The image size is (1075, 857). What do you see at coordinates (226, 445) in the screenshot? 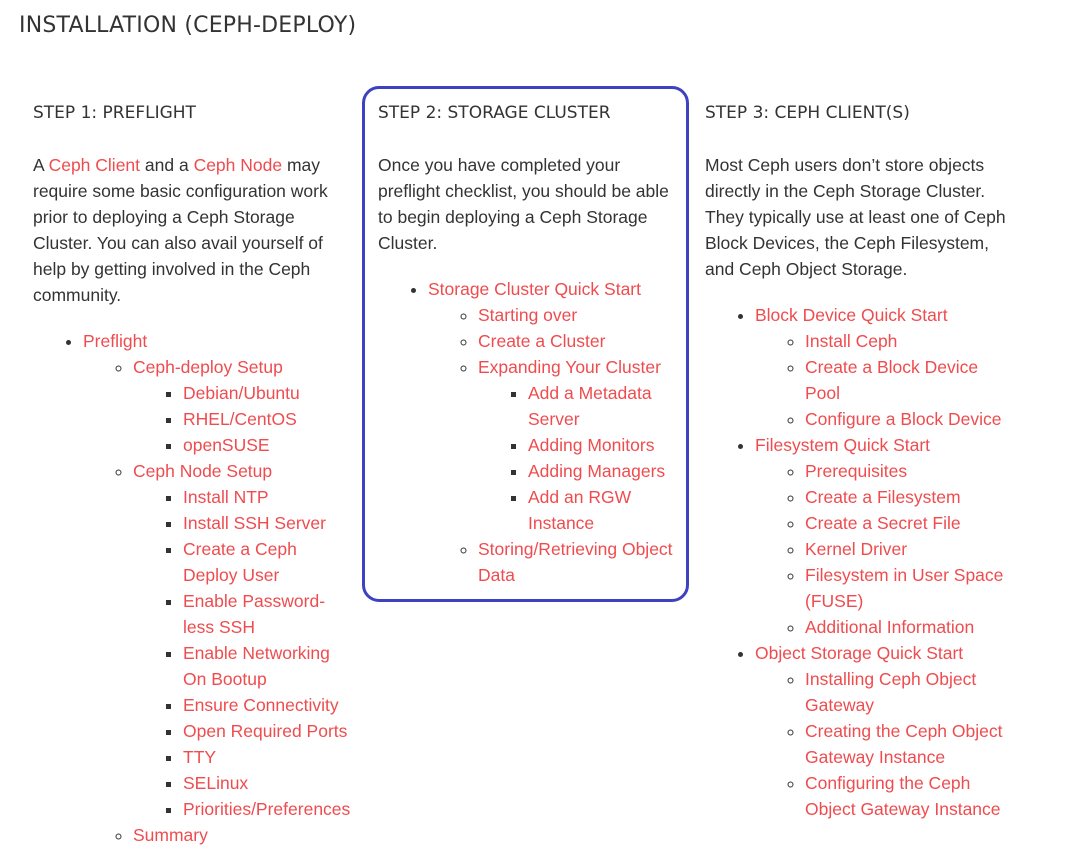
I see `opensuse-link: openSUSE` at bounding box center [226, 445].